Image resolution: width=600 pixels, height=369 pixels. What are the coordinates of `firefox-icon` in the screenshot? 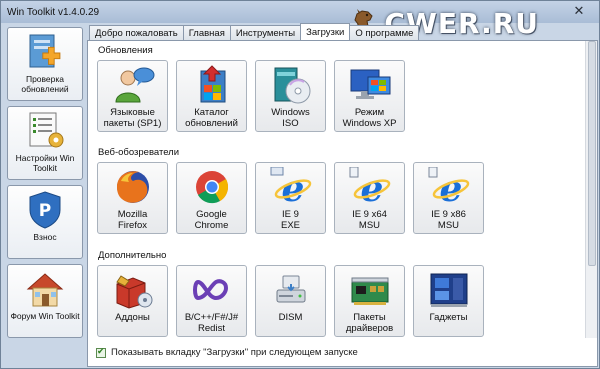 It's located at (132, 187).